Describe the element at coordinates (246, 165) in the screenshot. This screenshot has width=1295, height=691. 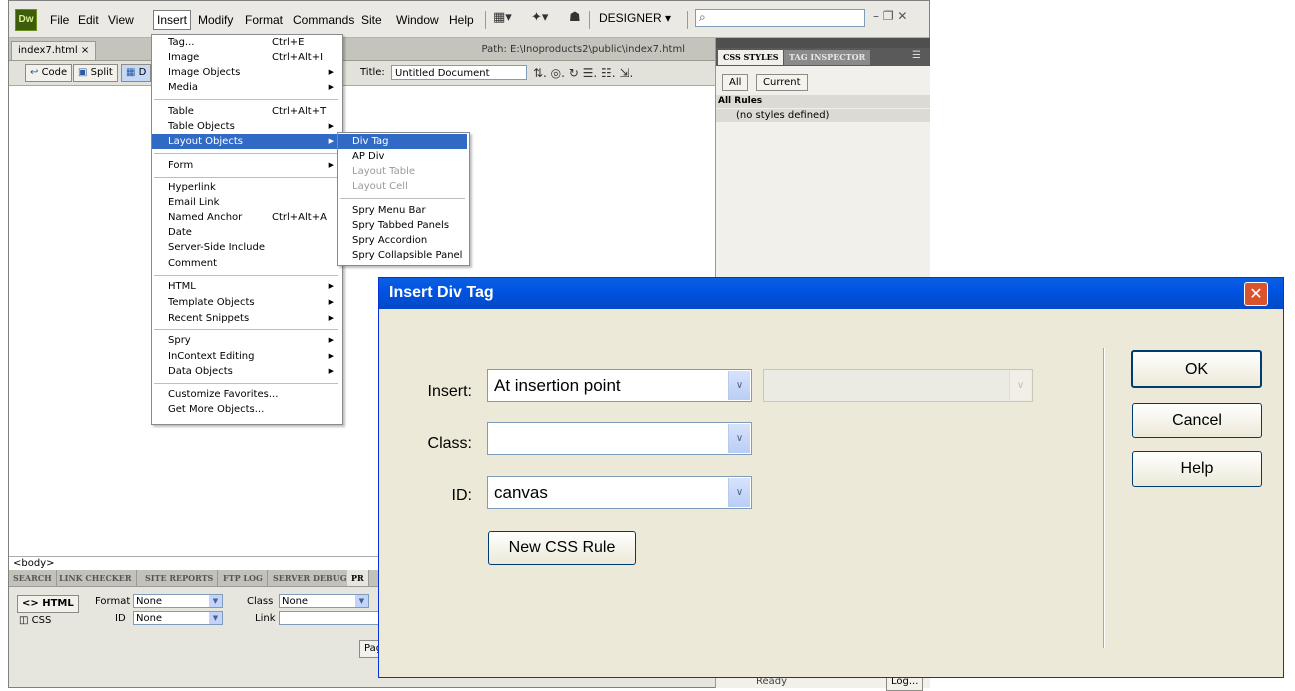
I see `menu-item-form: Form ▶` at that location.